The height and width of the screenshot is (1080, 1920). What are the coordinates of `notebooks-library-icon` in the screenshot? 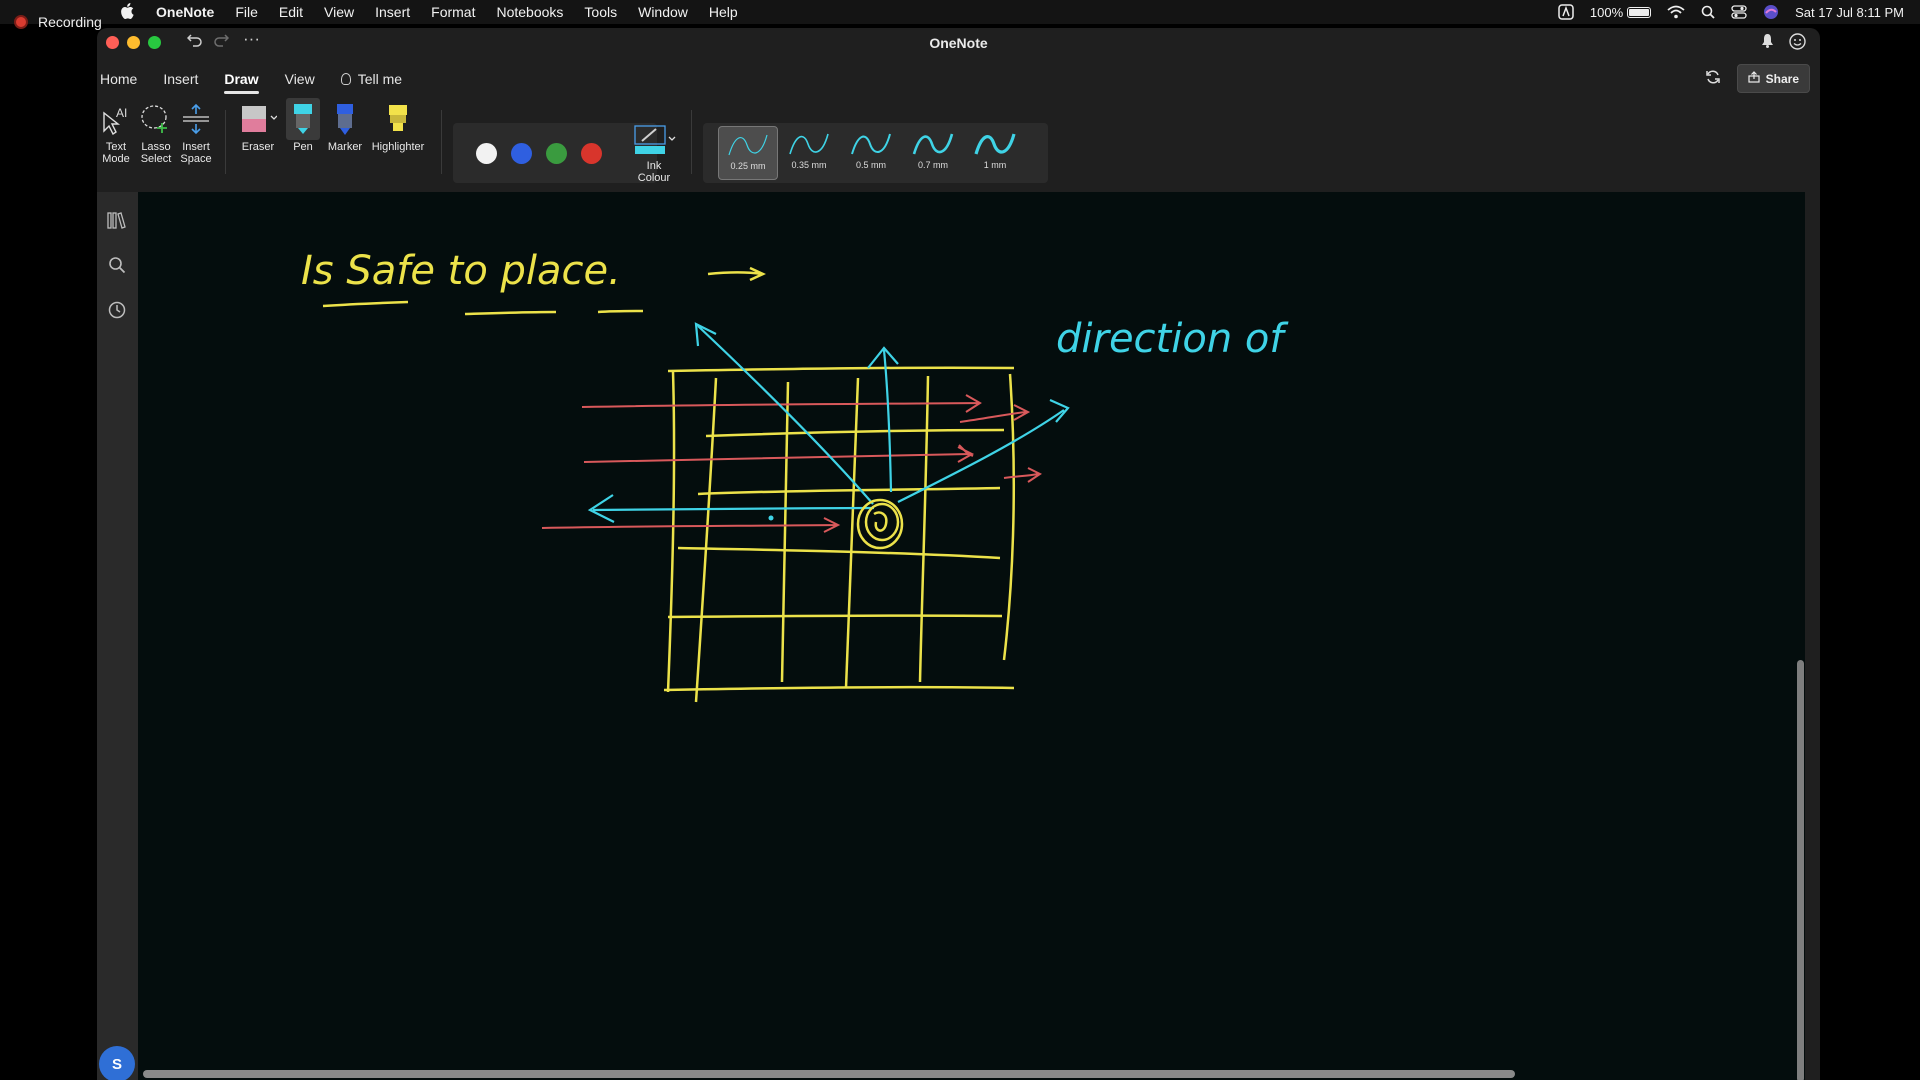 It's located at (117, 220).